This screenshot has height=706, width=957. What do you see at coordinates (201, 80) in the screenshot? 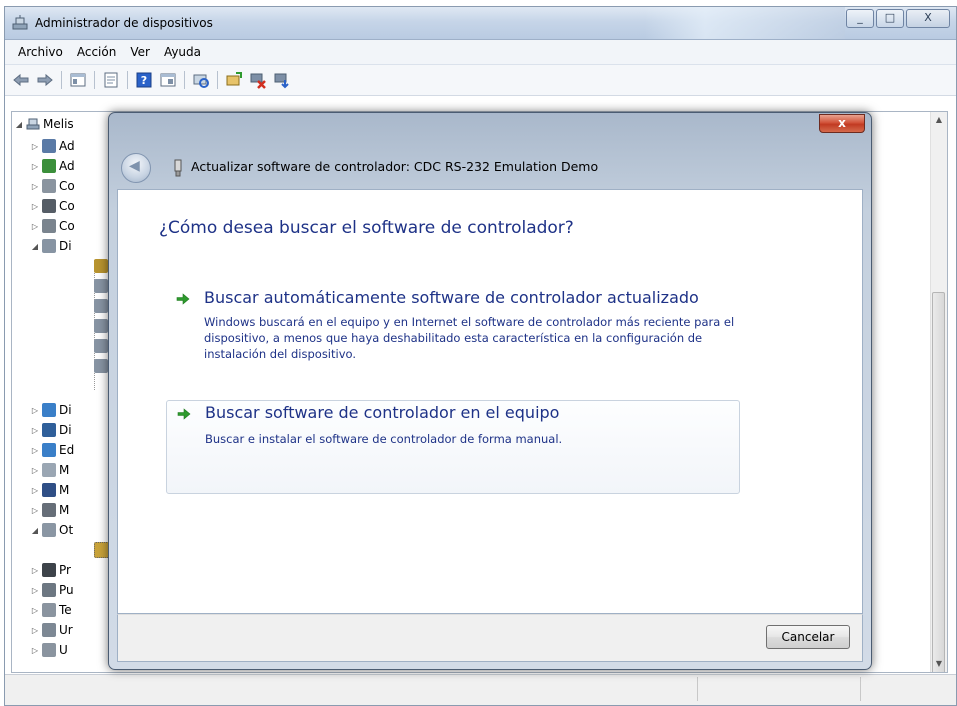
I see `scan-hardware-icon` at bounding box center [201, 80].